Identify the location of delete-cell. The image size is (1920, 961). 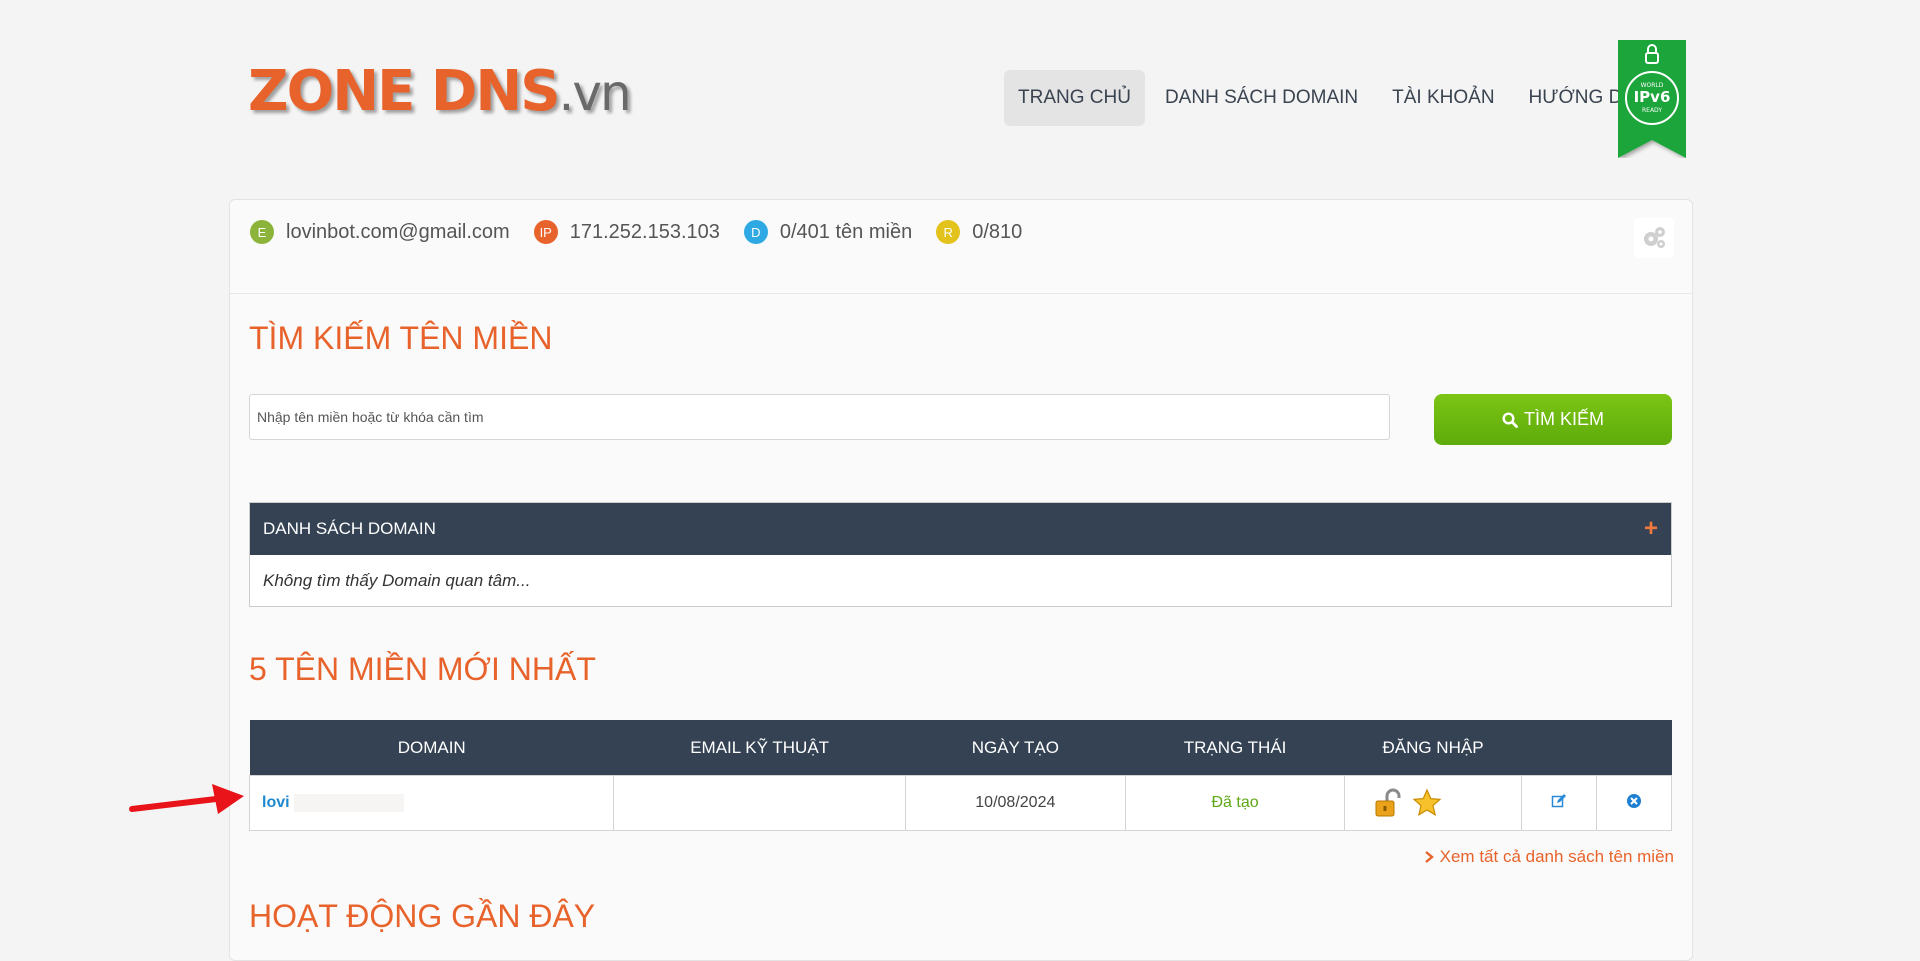
(1634, 803).